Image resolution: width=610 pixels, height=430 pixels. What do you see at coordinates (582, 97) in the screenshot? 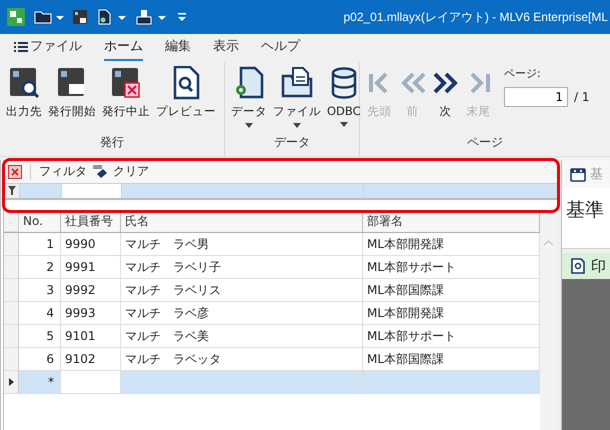
I see `page-total: / 1` at bounding box center [582, 97].